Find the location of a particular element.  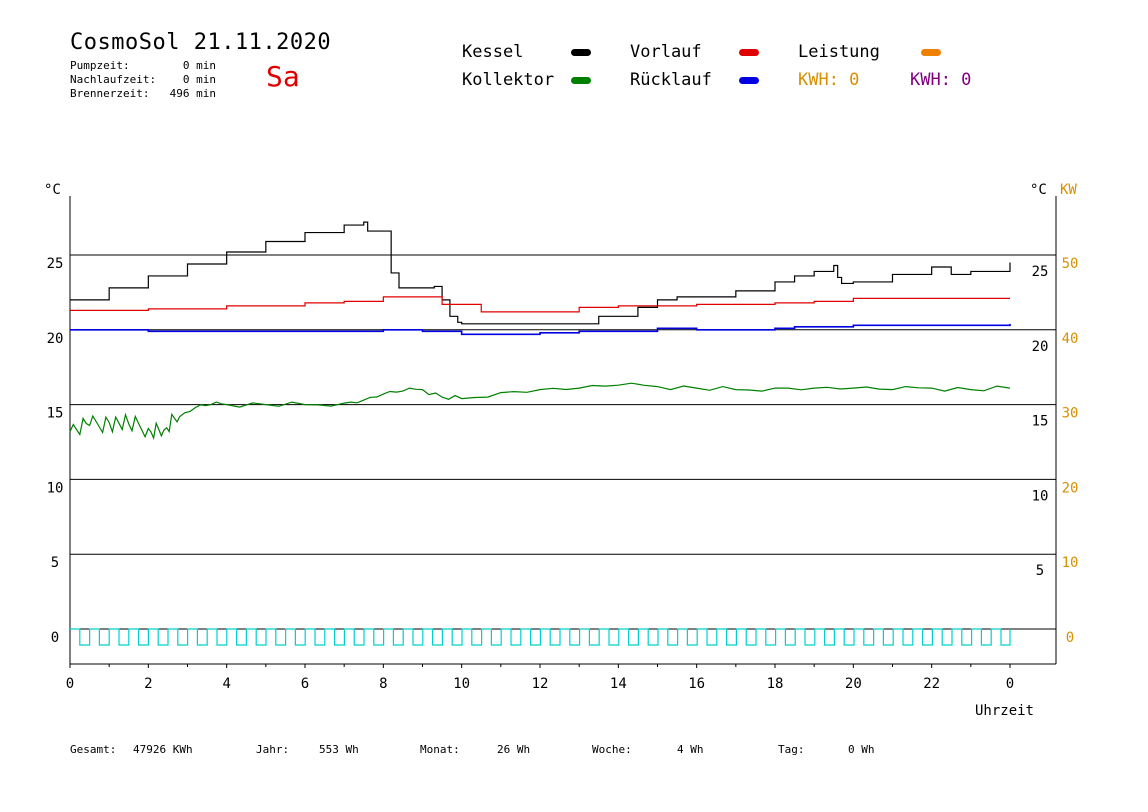

y-left-tick-label: 15 is located at coordinates (55, 414).